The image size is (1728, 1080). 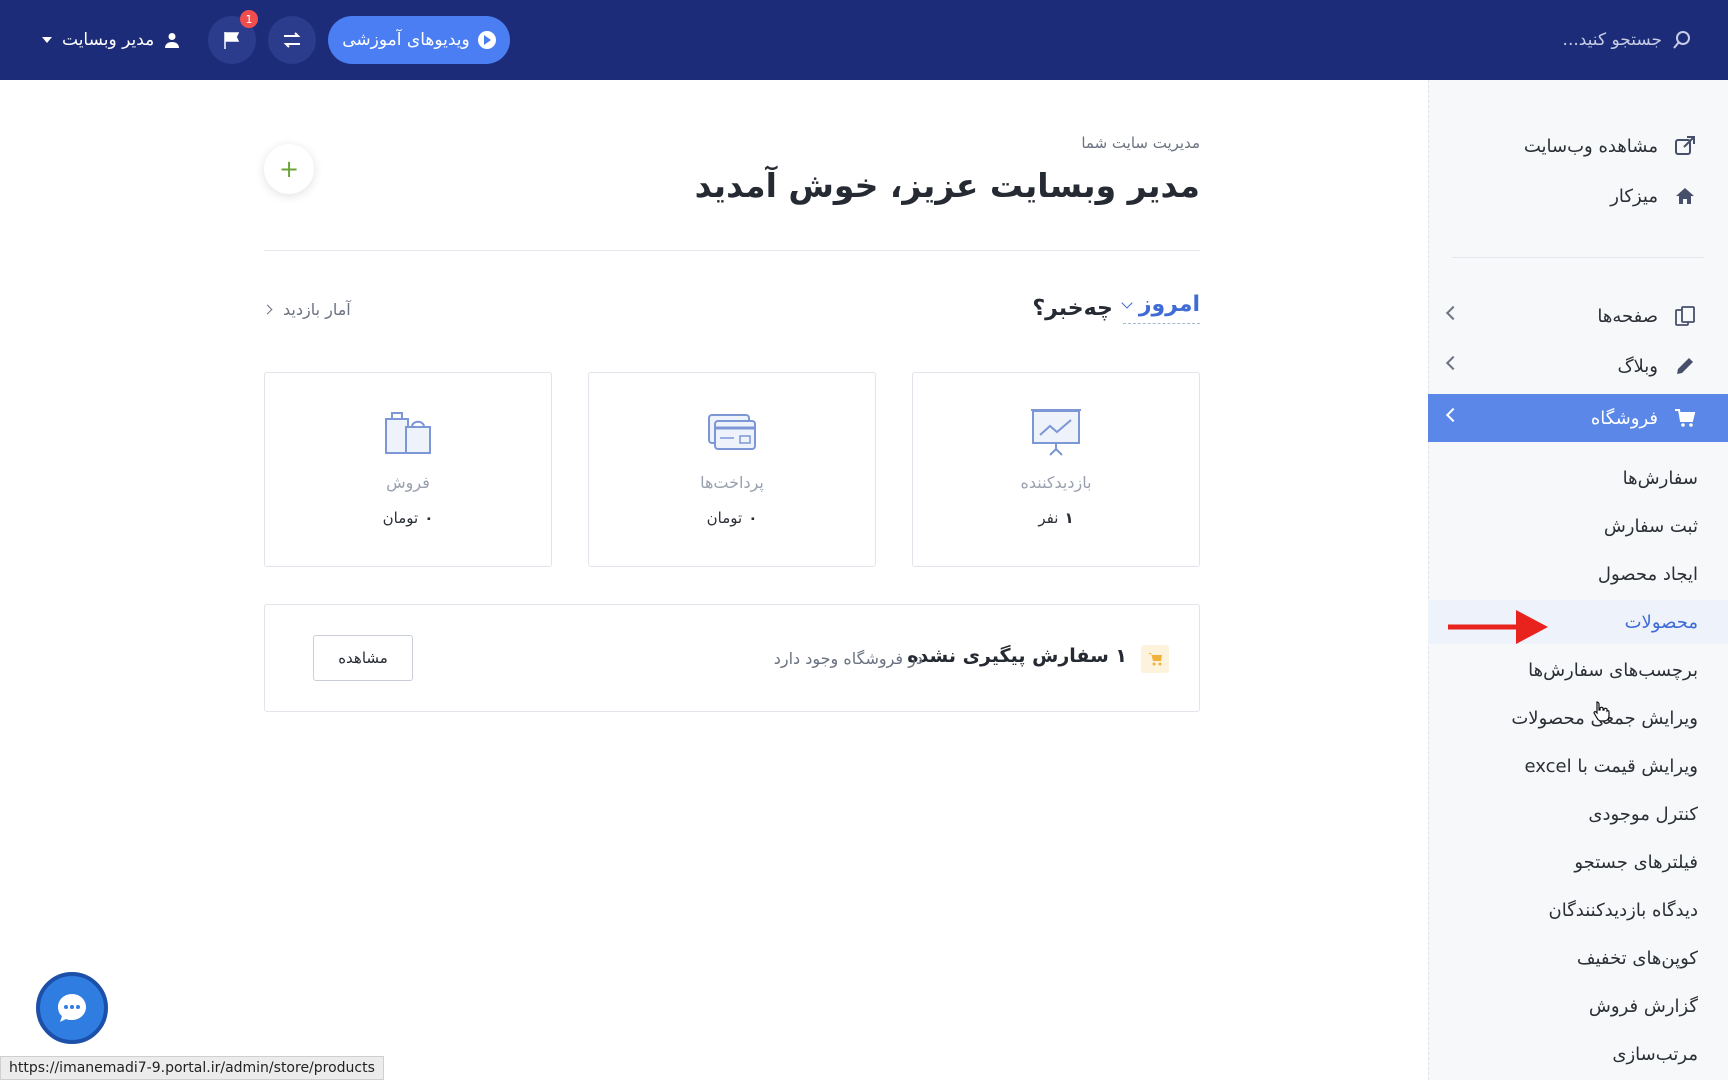 I want to click on stat-card-value: ۱ نفر, so click(x=1056, y=518).